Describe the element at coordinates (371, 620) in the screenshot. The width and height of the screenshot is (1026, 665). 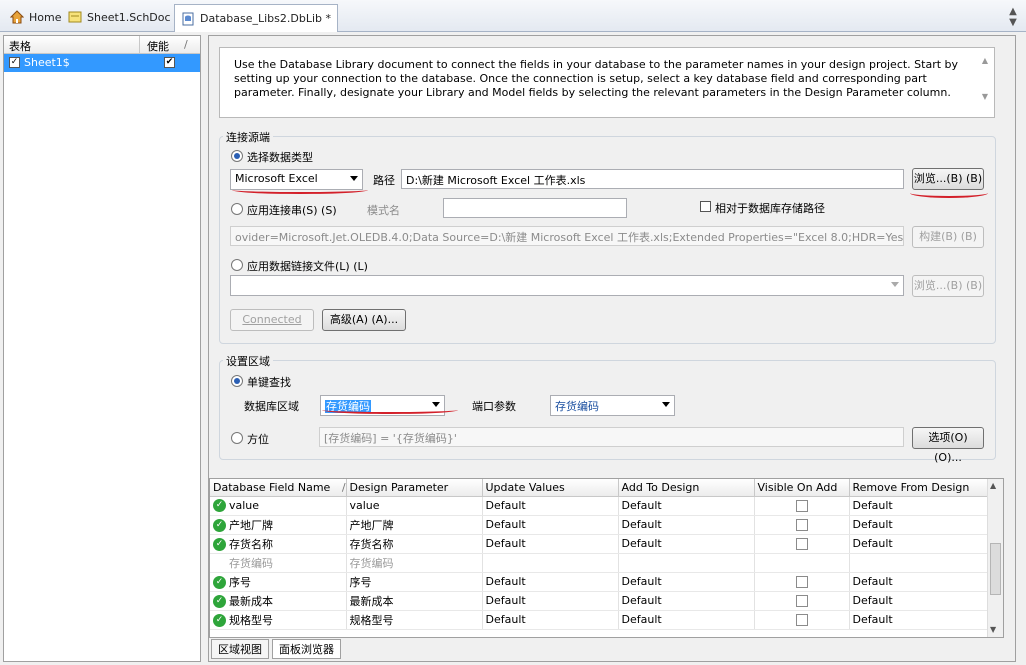
I see `design-parameter-cell-text: 规格型号` at that location.